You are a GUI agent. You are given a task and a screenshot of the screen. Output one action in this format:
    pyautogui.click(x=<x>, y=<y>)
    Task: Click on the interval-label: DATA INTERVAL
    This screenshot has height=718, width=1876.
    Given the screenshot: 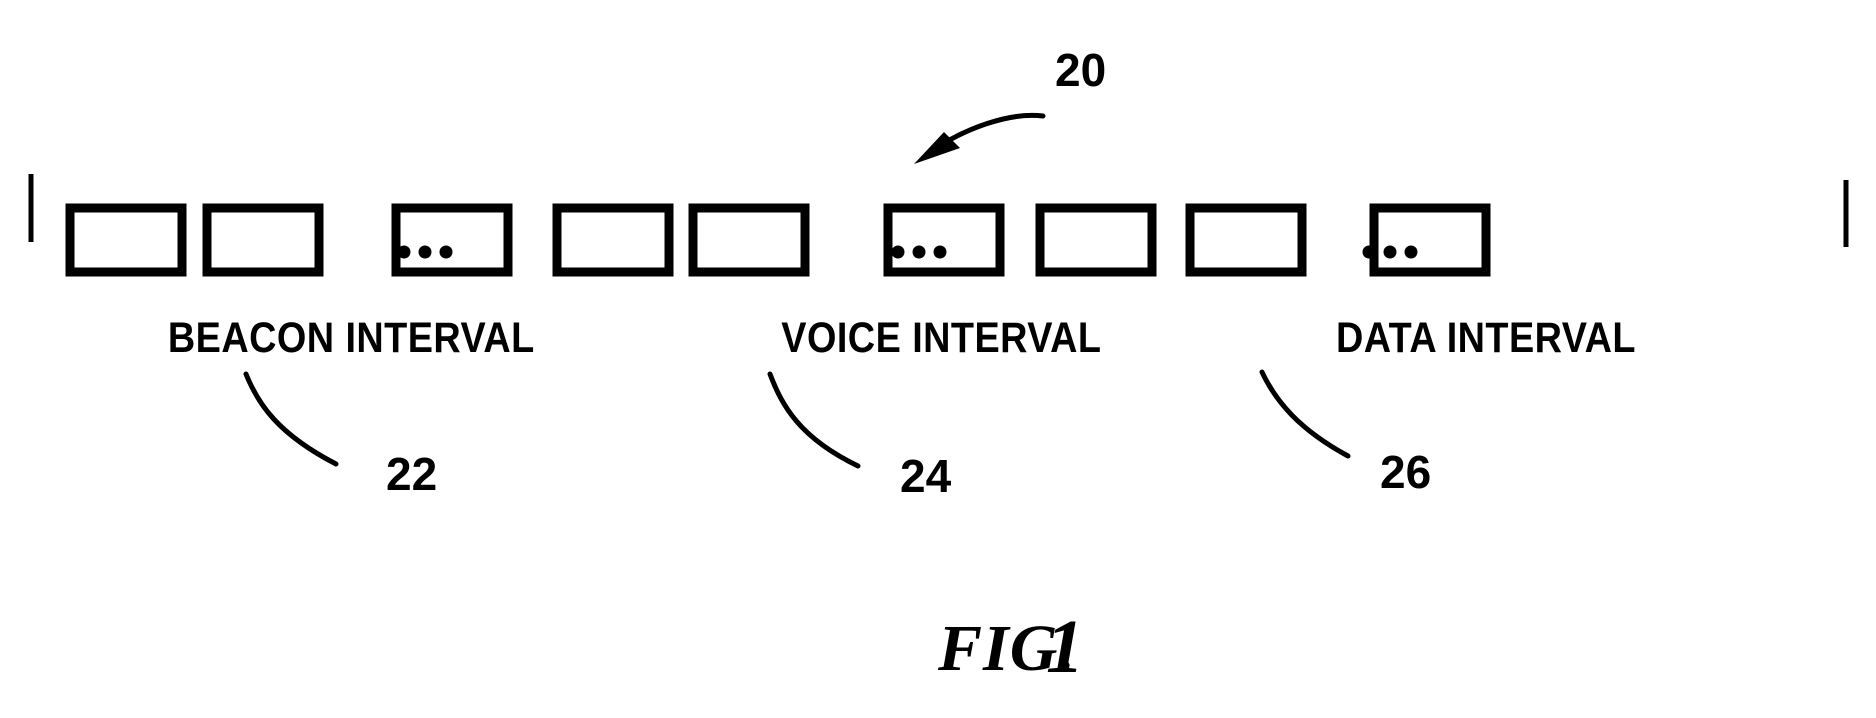 What is the action you would take?
    pyautogui.click(x=1486, y=337)
    